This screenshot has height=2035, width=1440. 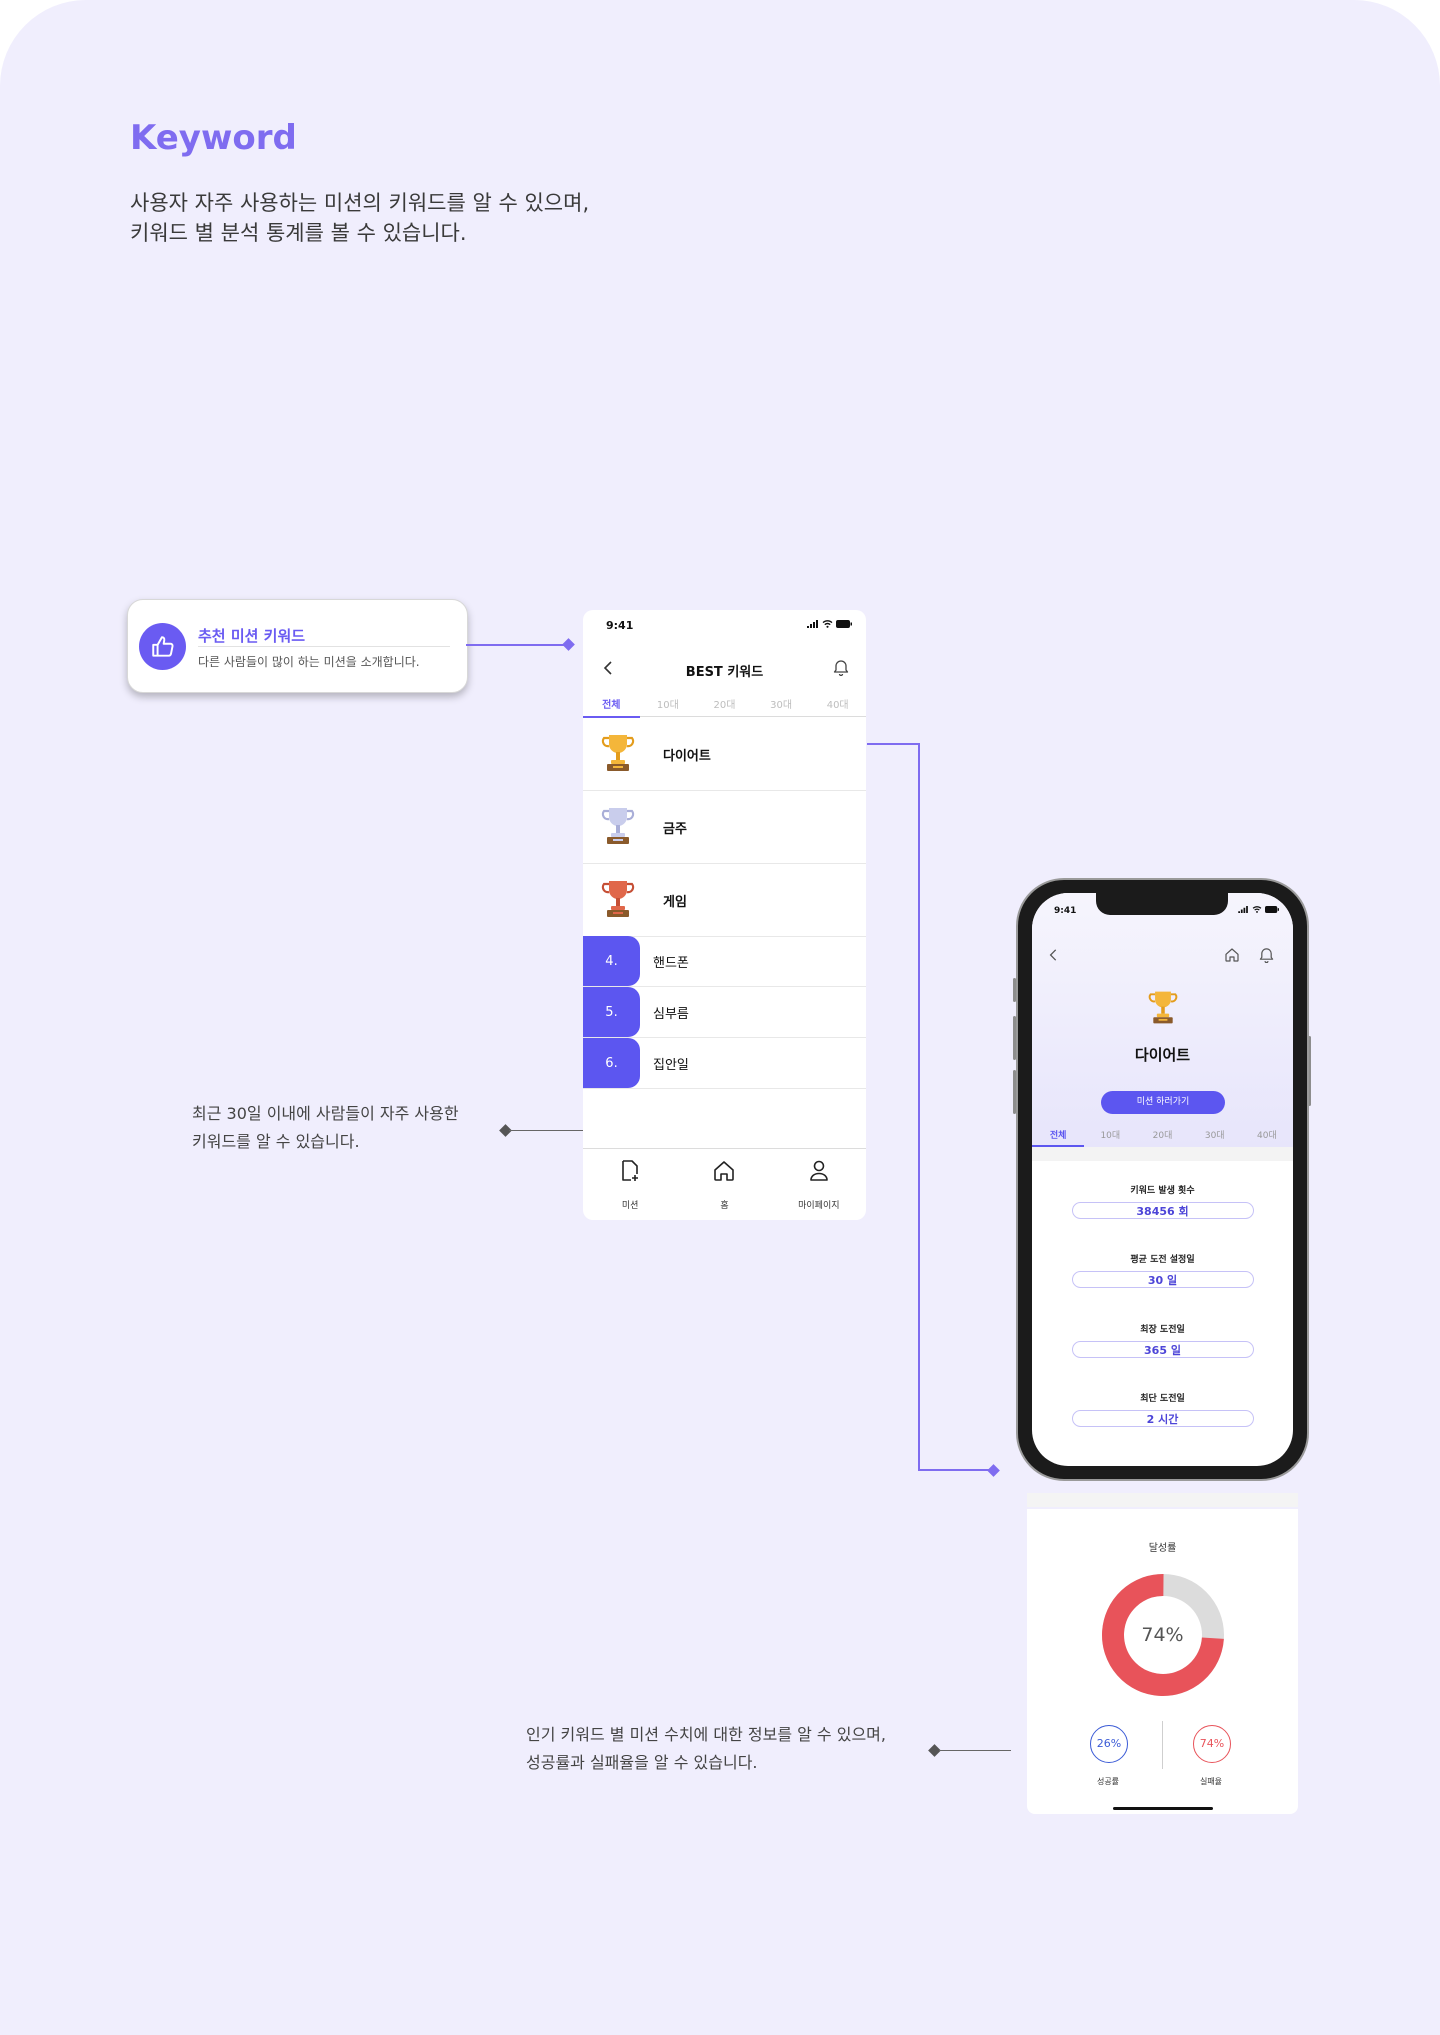 I want to click on callout-divider, so click(x=324, y=646).